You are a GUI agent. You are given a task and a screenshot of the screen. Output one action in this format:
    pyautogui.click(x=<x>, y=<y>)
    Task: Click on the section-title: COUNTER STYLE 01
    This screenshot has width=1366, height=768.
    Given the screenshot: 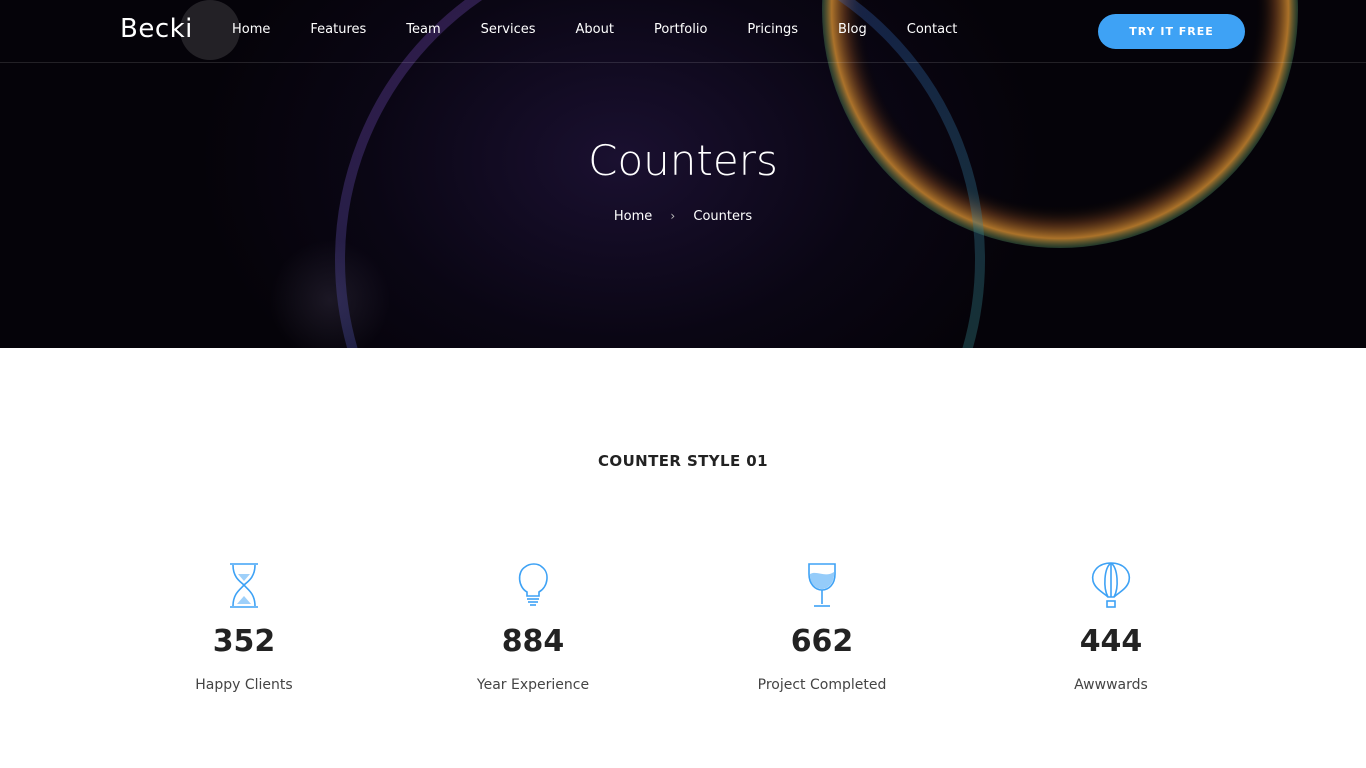 What is the action you would take?
    pyautogui.click(x=683, y=461)
    